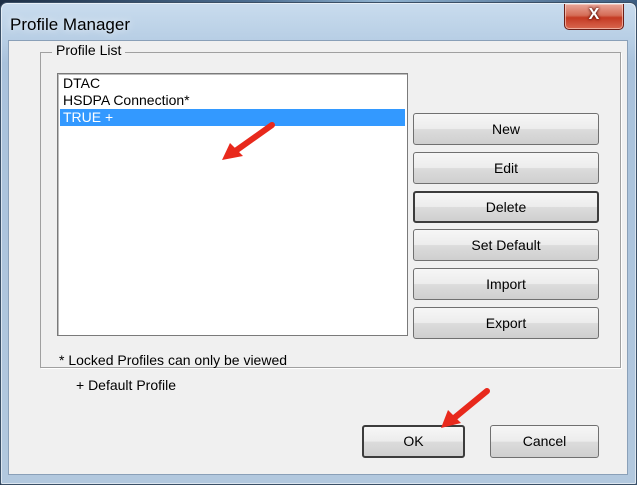 The height and width of the screenshot is (485, 637). Describe the element at coordinates (70, 24) in the screenshot. I see `window-title: Profile Manager` at that location.